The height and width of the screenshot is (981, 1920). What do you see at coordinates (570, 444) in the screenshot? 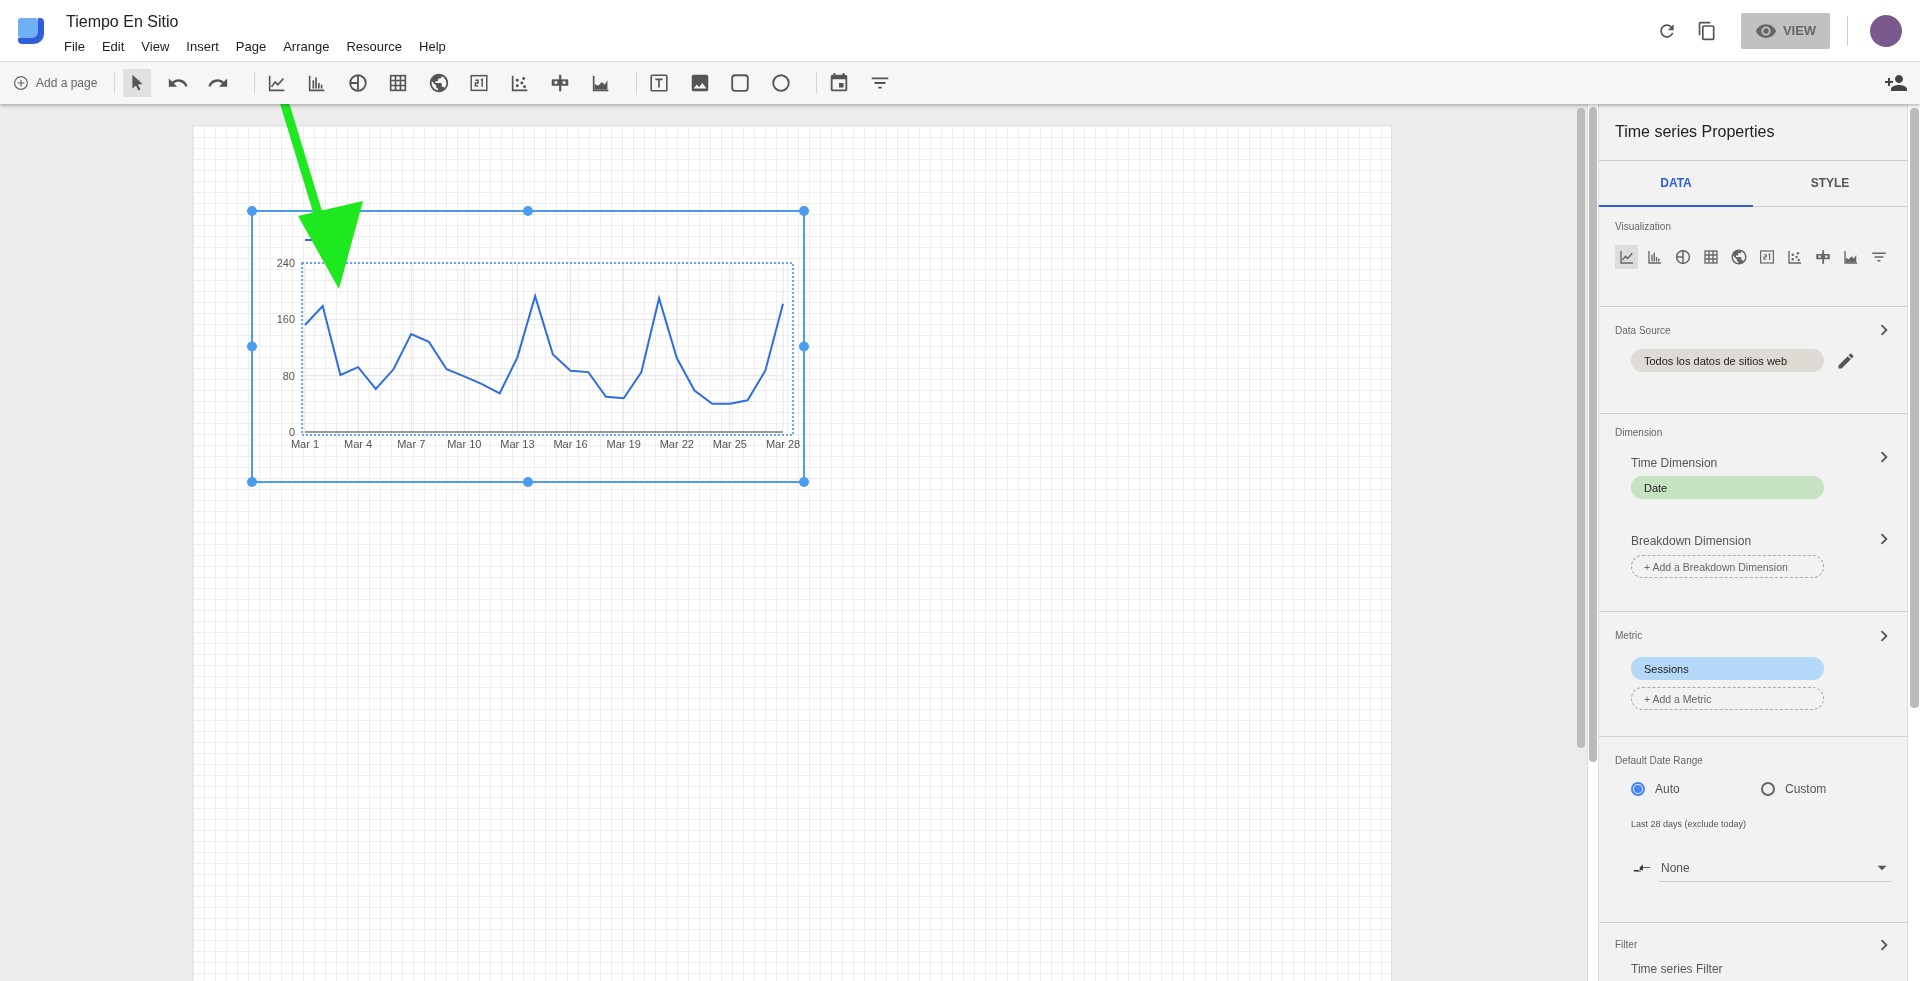
I see `axis-tick-label: Mar 16` at bounding box center [570, 444].